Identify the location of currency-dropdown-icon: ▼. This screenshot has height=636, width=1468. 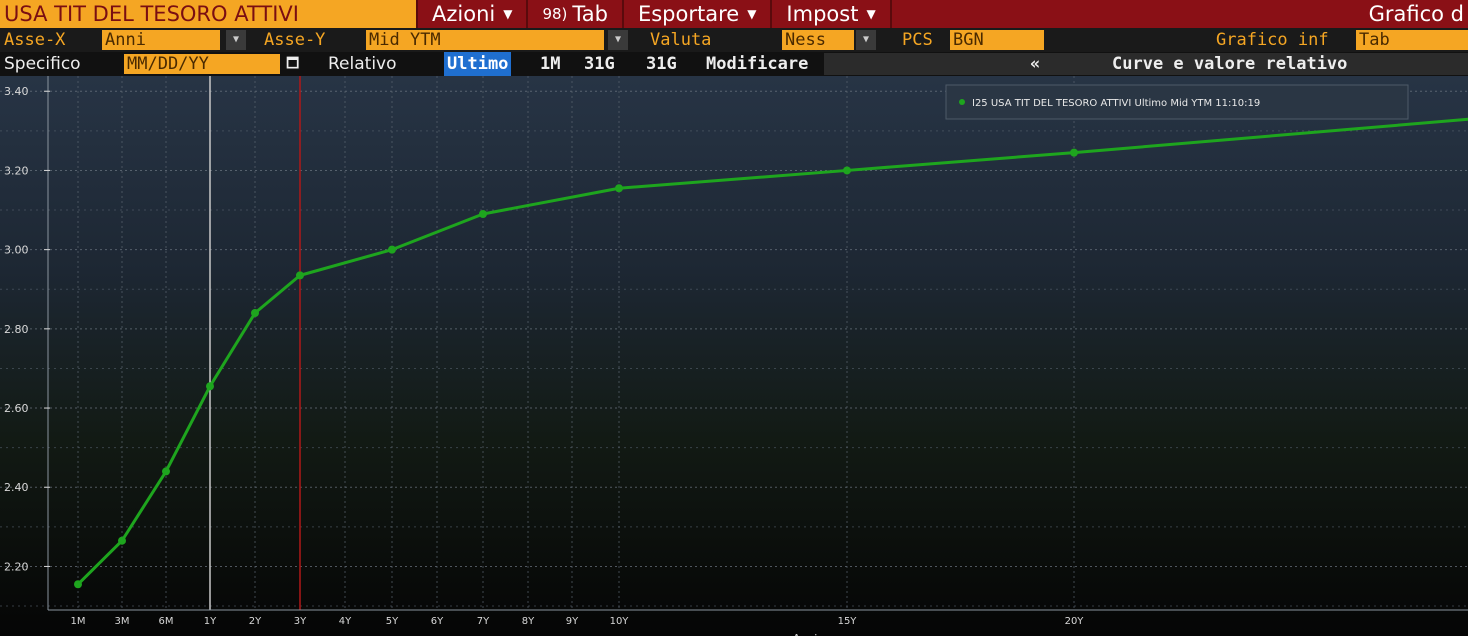
(866, 40).